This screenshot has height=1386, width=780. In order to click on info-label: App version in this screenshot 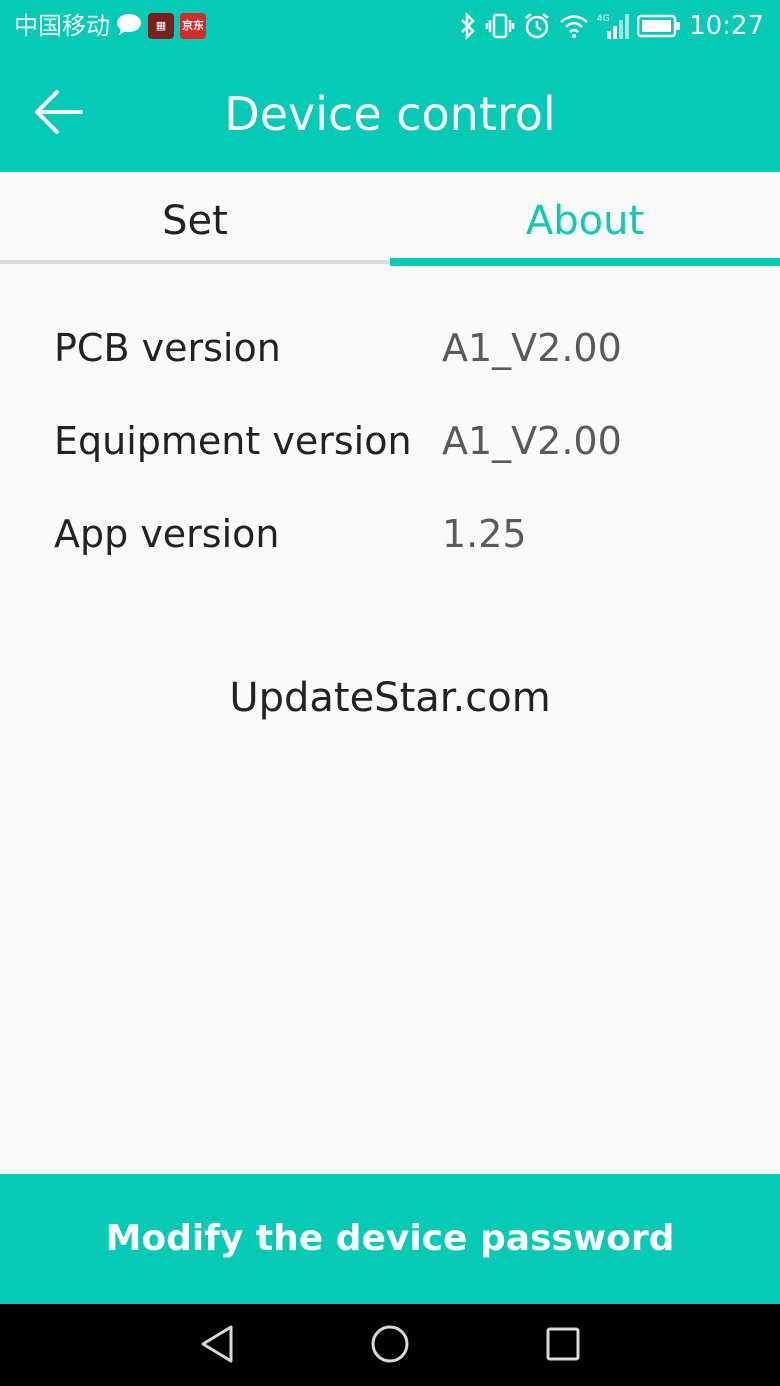, I will do `click(167, 534)`.